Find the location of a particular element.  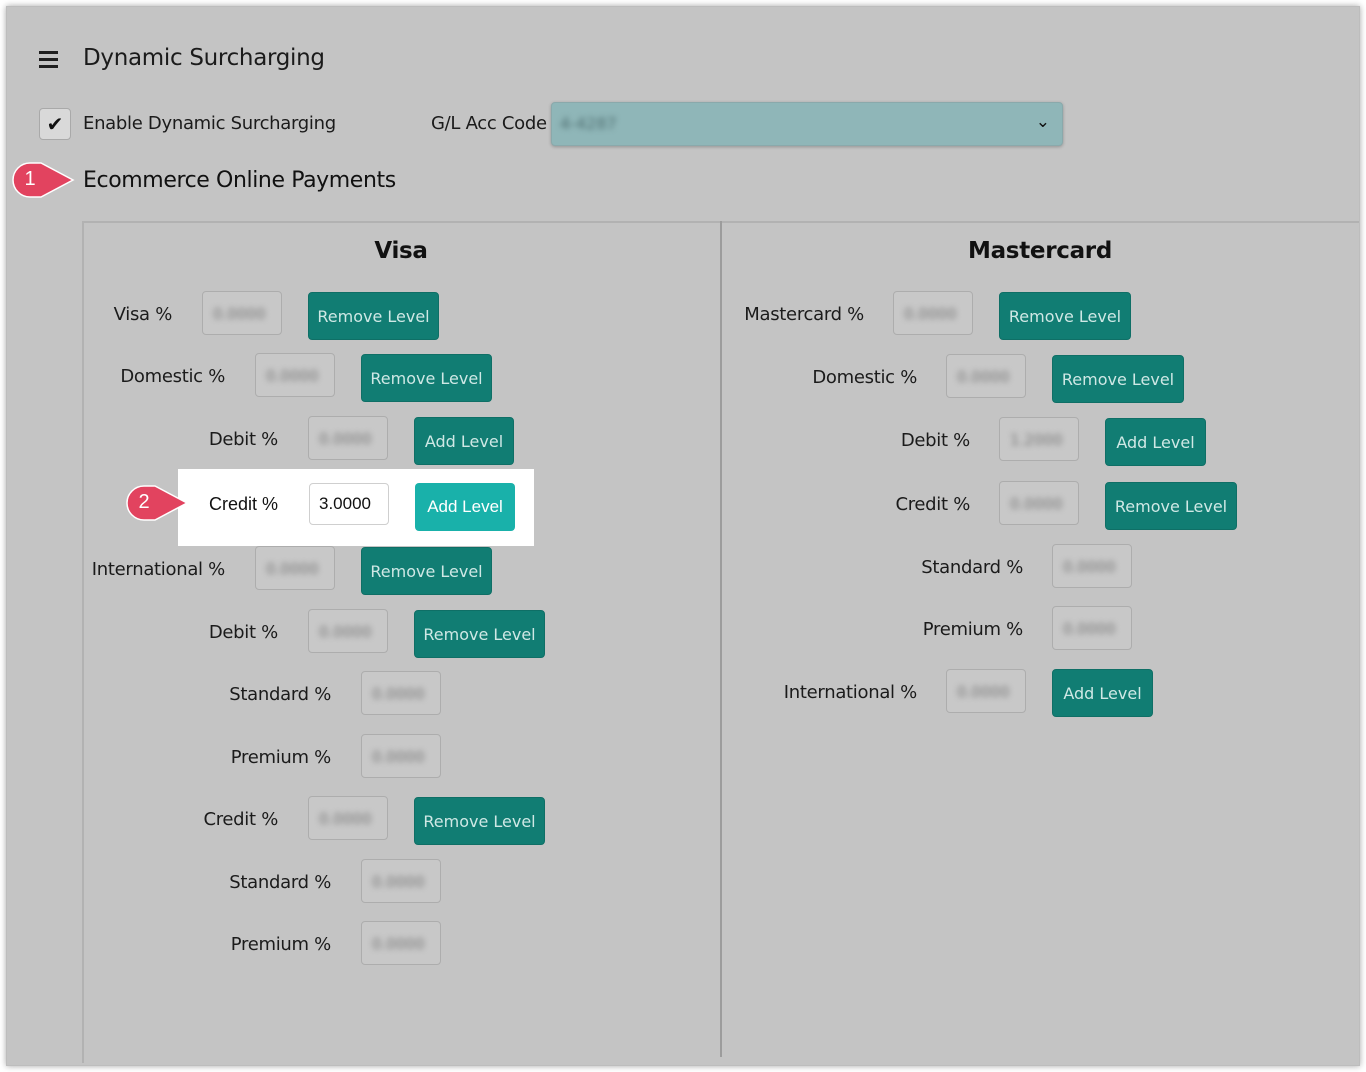

section-title: Ecommerce Online Payments is located at coordinates (239, 180).